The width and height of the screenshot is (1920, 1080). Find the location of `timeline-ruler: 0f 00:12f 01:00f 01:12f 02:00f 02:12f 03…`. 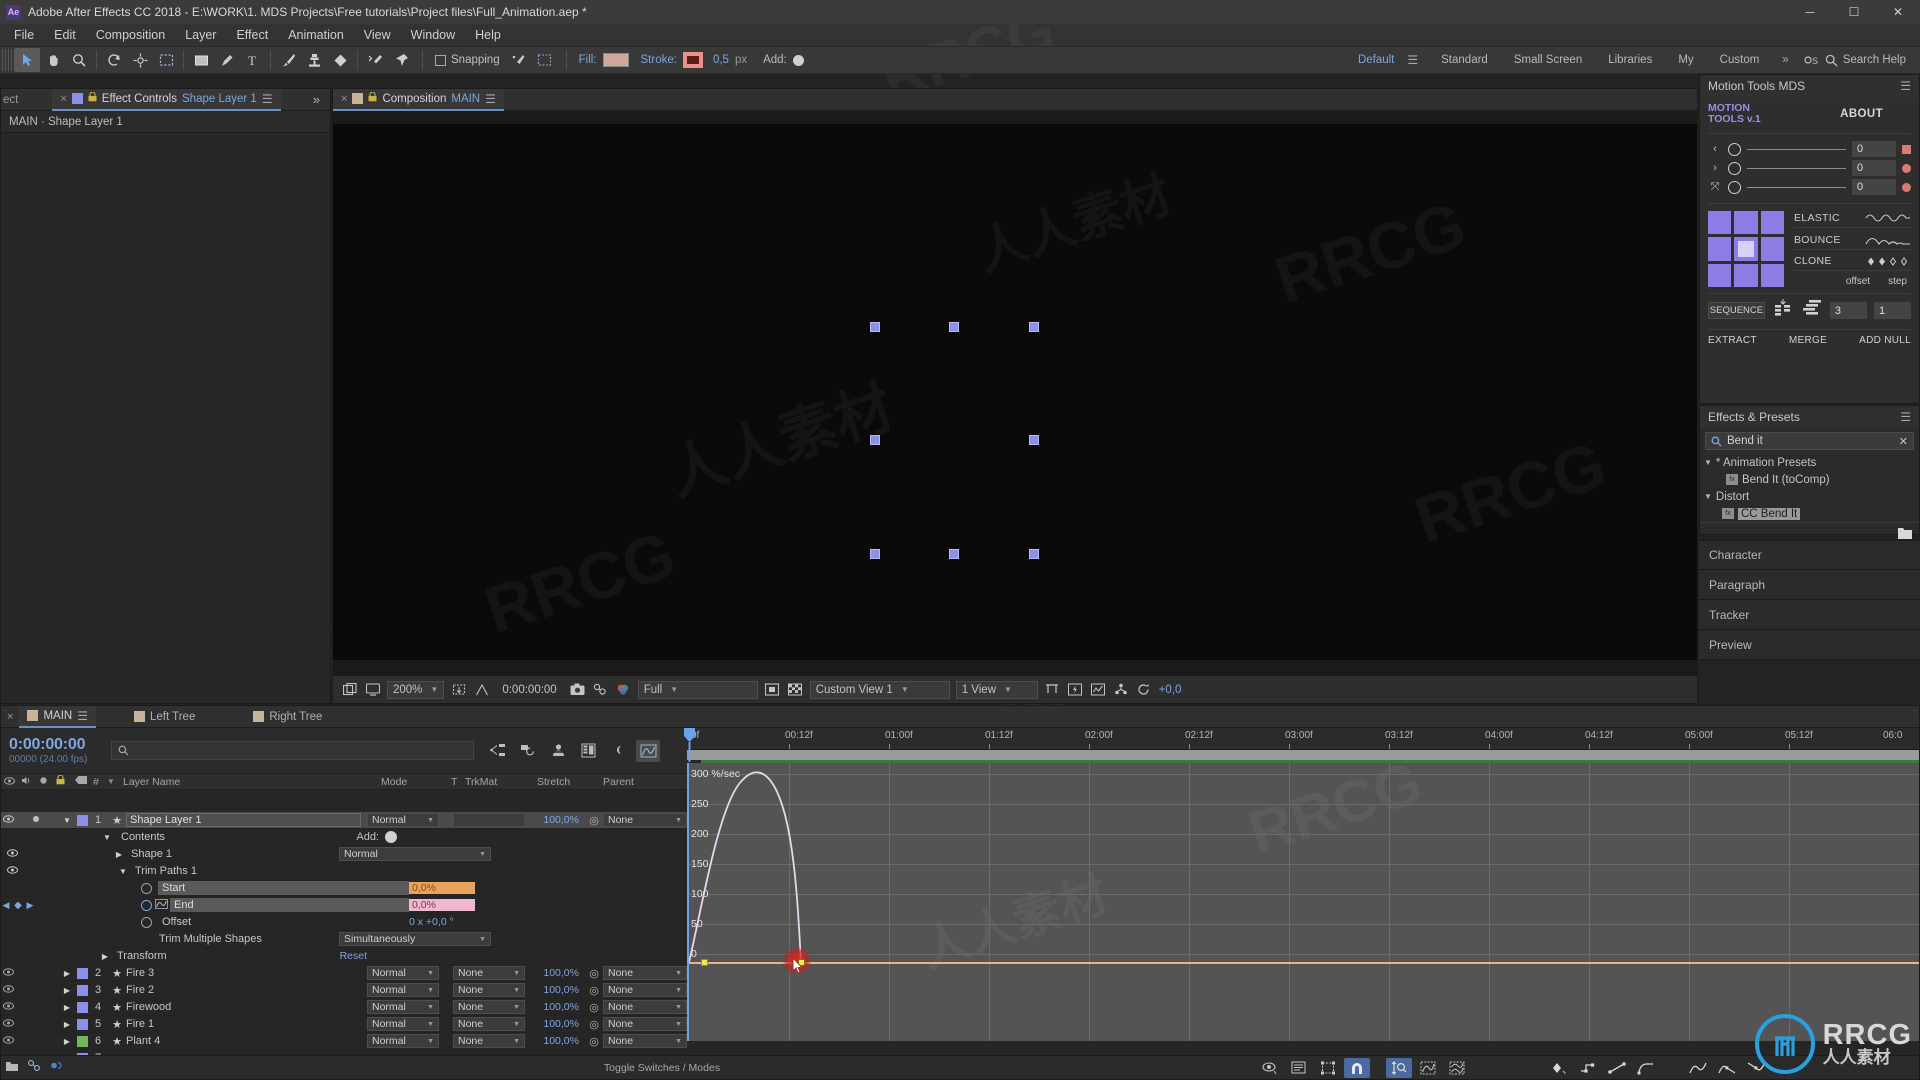

timeline-ruler: 0f 00:12f 01:00f 01:12f 02:00f 02:12f 03… is located at coordinates (1303, 739).